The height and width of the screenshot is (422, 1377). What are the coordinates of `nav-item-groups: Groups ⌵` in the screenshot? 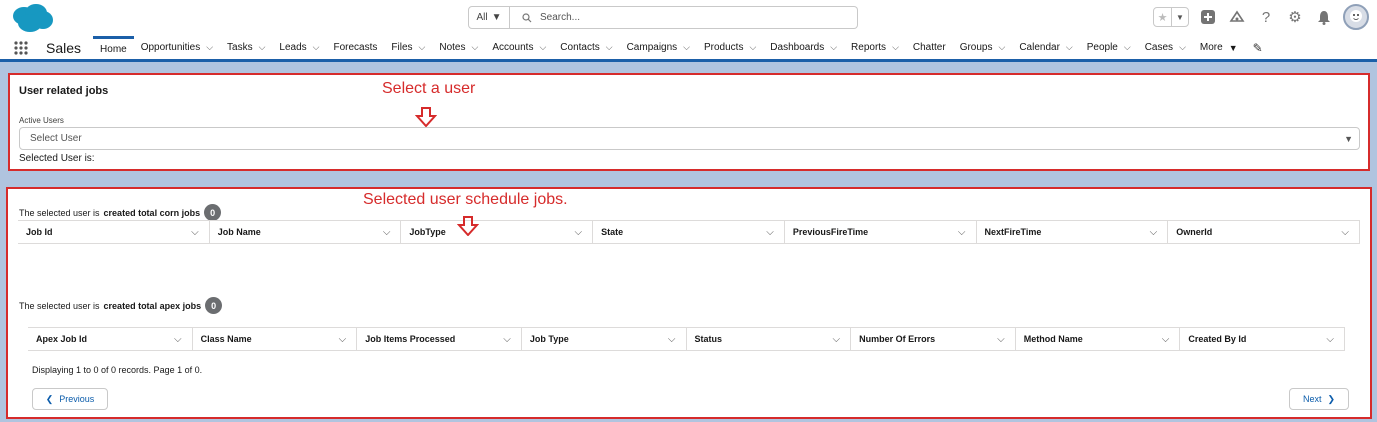 It's located at (983, 47).